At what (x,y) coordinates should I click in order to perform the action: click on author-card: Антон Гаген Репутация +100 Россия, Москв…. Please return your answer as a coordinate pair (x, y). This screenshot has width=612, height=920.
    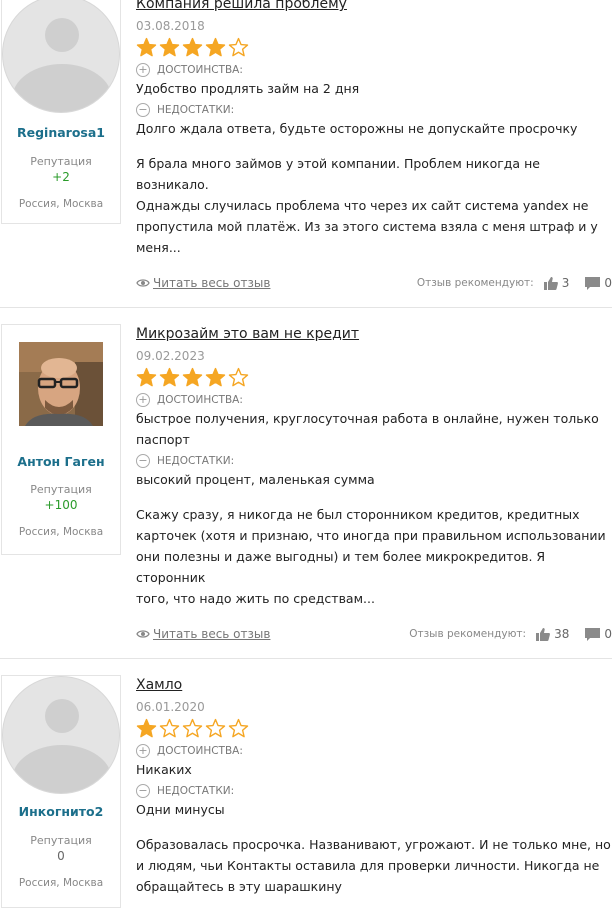
    Looking at the image, I should click on (61, 439).